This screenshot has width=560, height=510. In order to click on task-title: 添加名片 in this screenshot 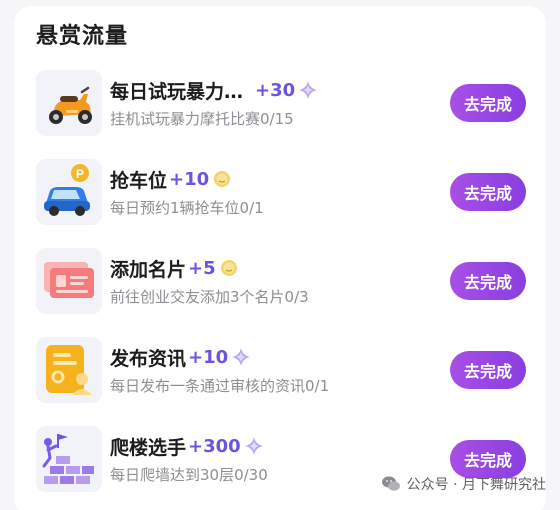, I will do `click(148, 269)`.